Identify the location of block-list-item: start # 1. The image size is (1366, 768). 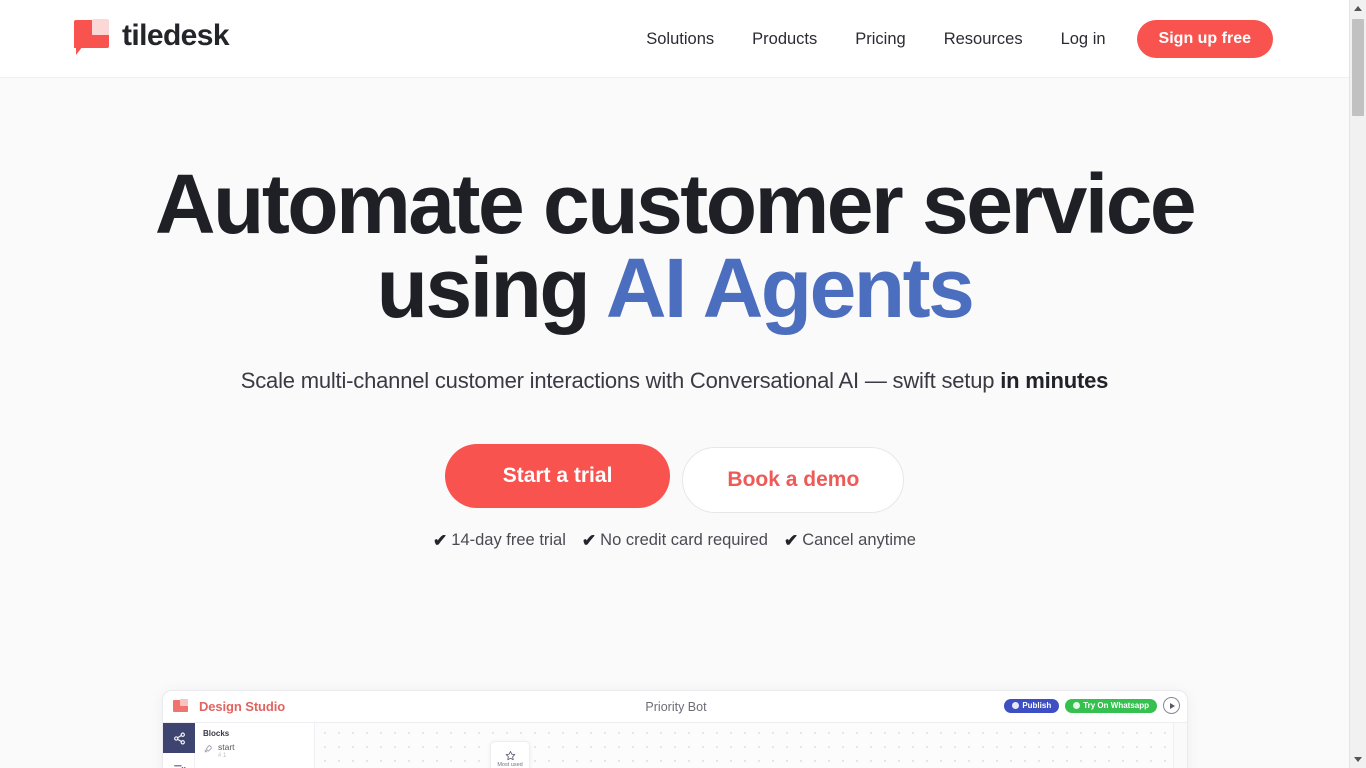
(254, 751).